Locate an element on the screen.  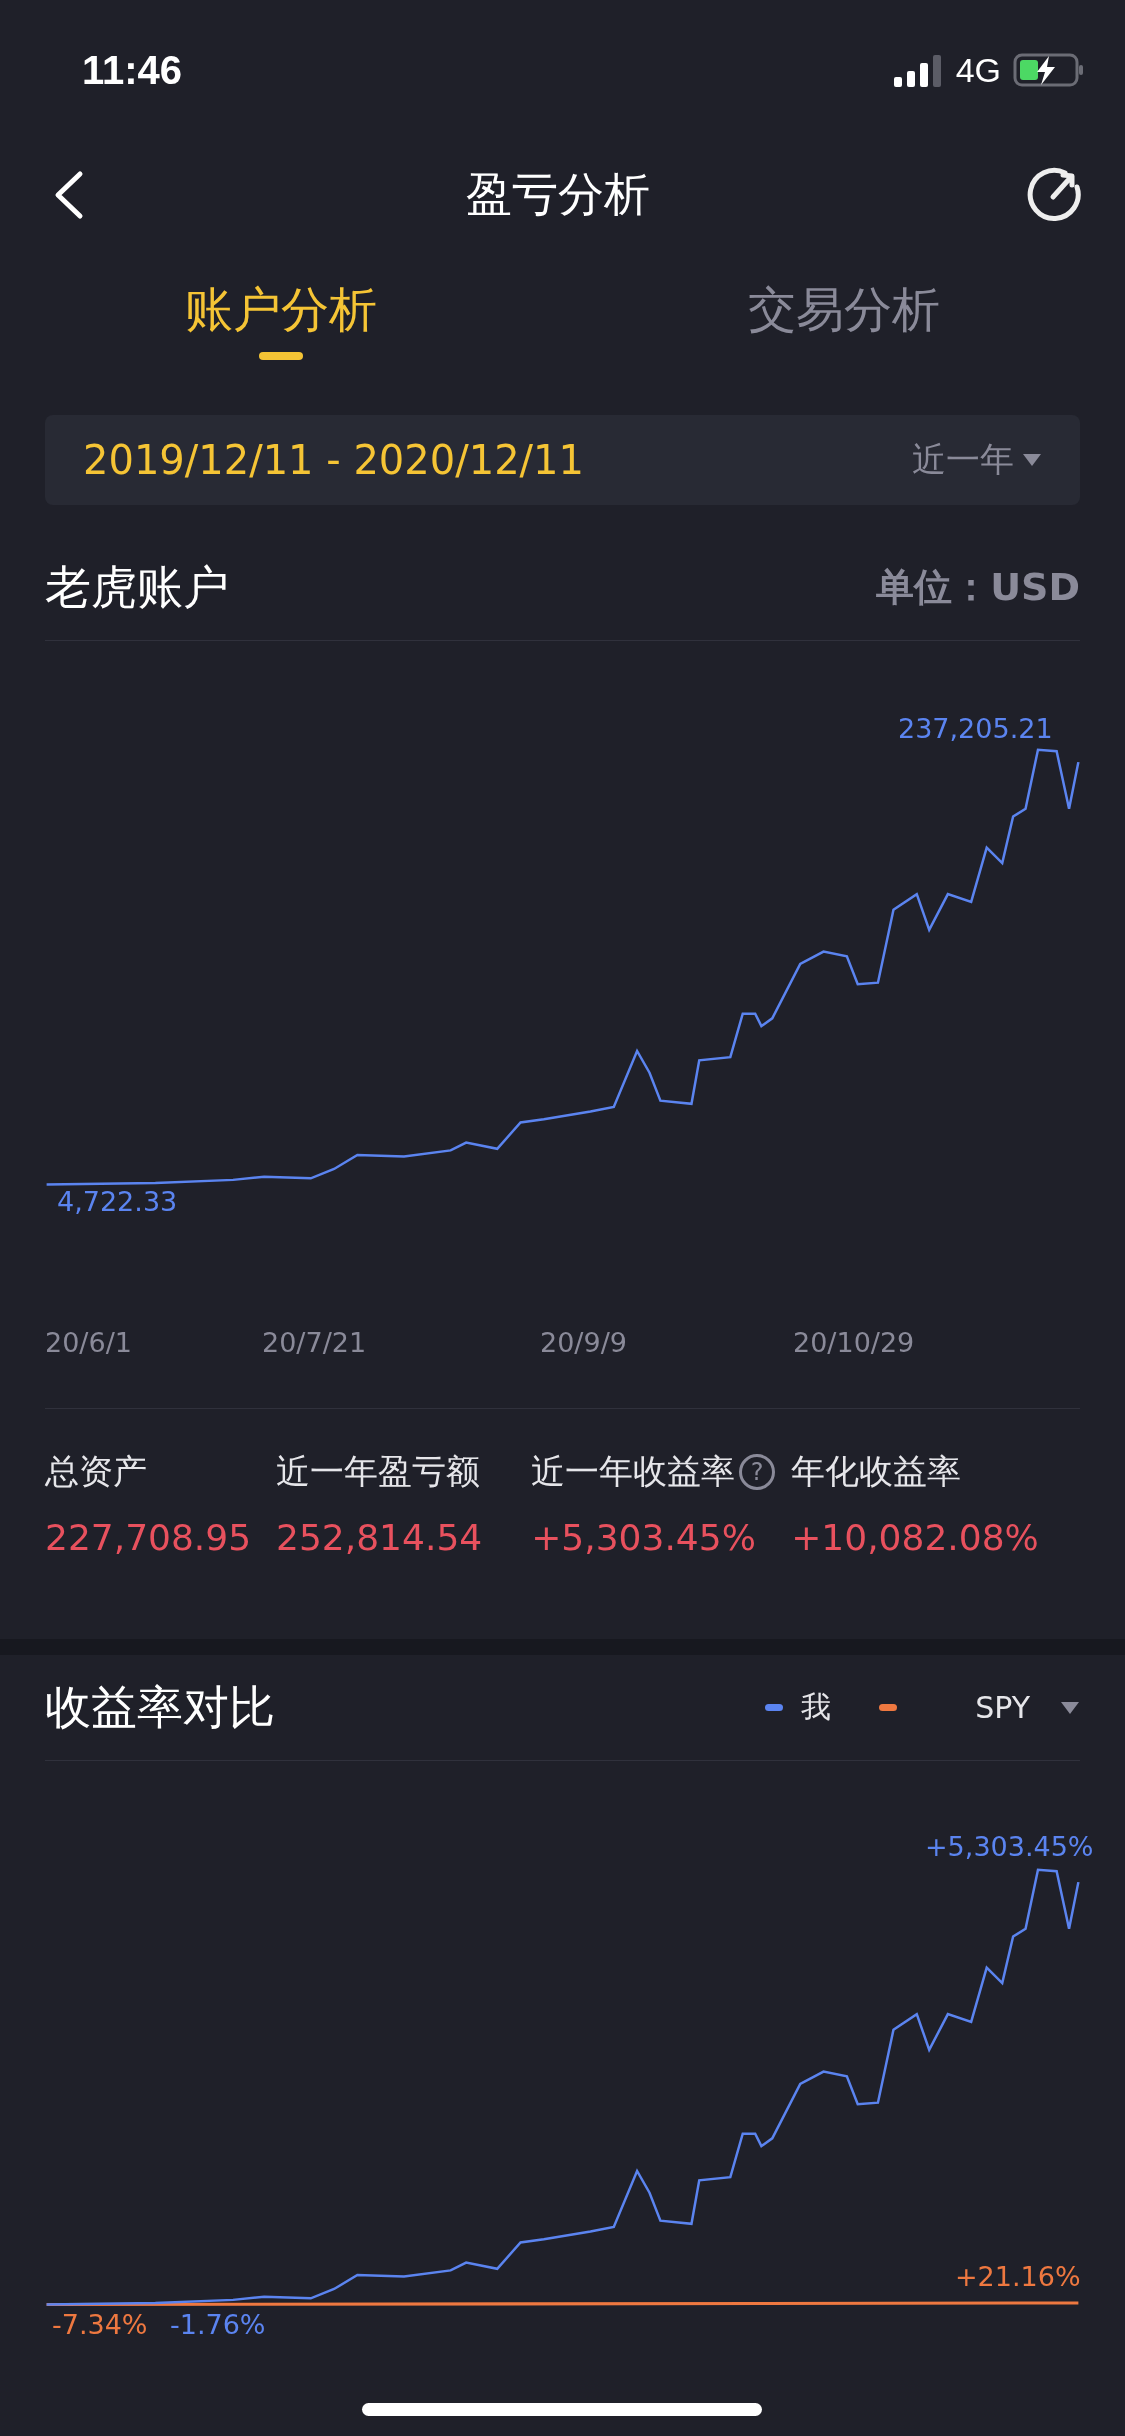
network-label: 4G is located at coordinates (978, 70).